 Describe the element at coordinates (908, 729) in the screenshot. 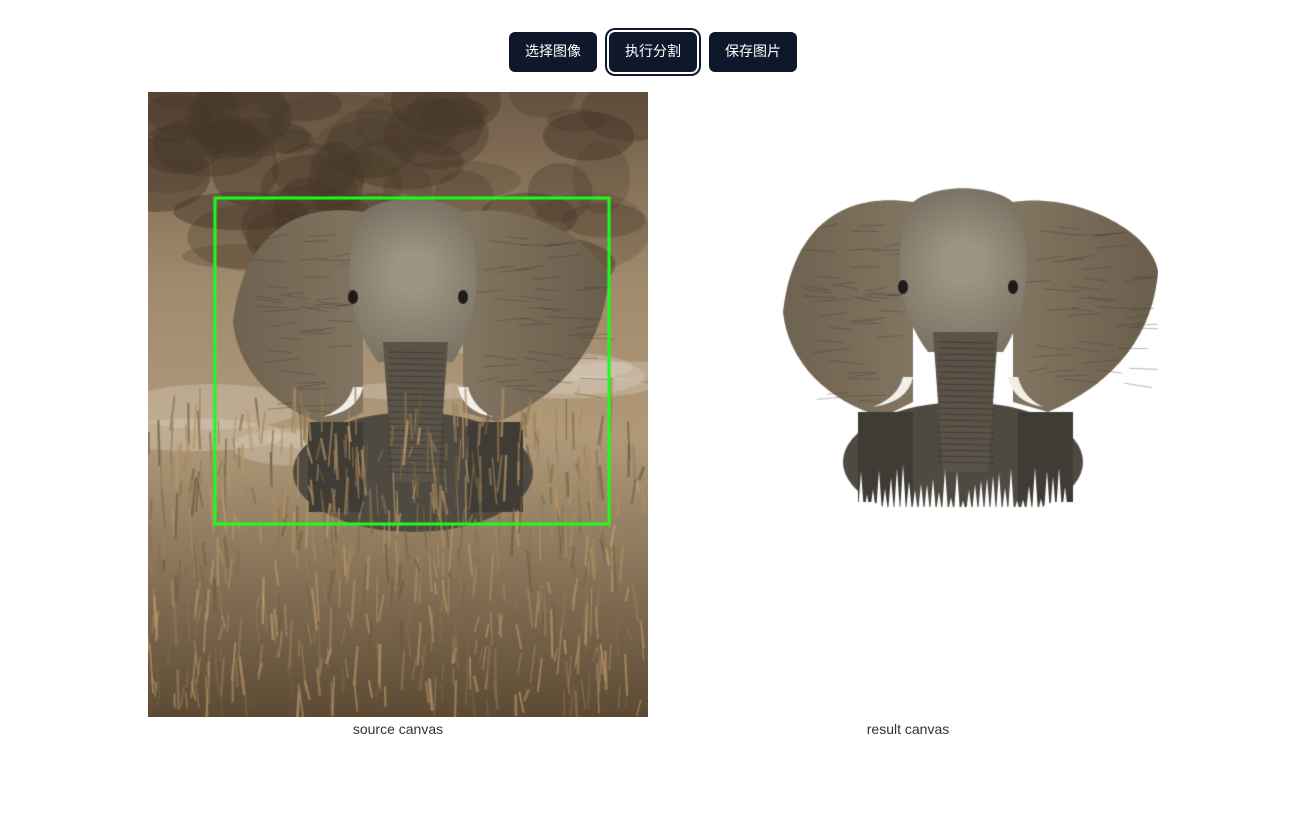

I see `result-canvas-caption: result canvas` at that location.